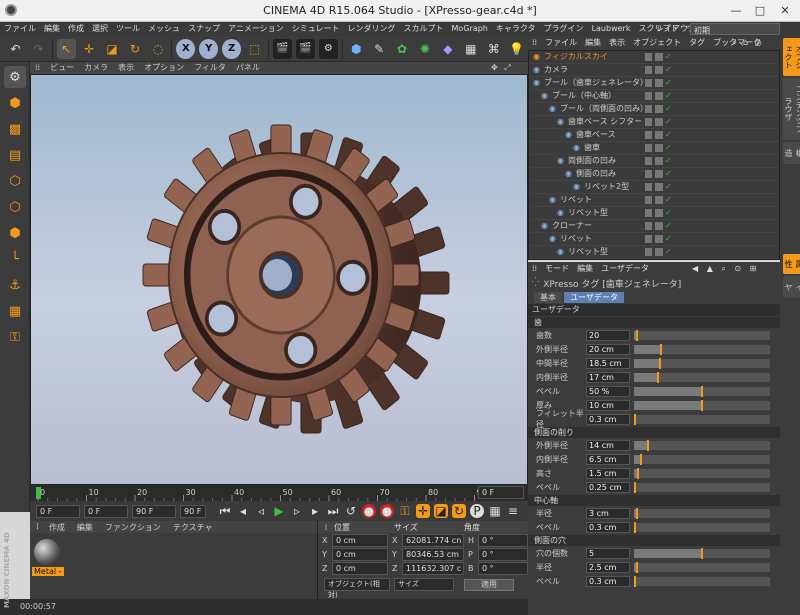 The height and width of the screenshot is (615, 800). Describe the element at coordinates (164, 68) in the screenshot. I see `viewport-menu-item: オプション` at that location.